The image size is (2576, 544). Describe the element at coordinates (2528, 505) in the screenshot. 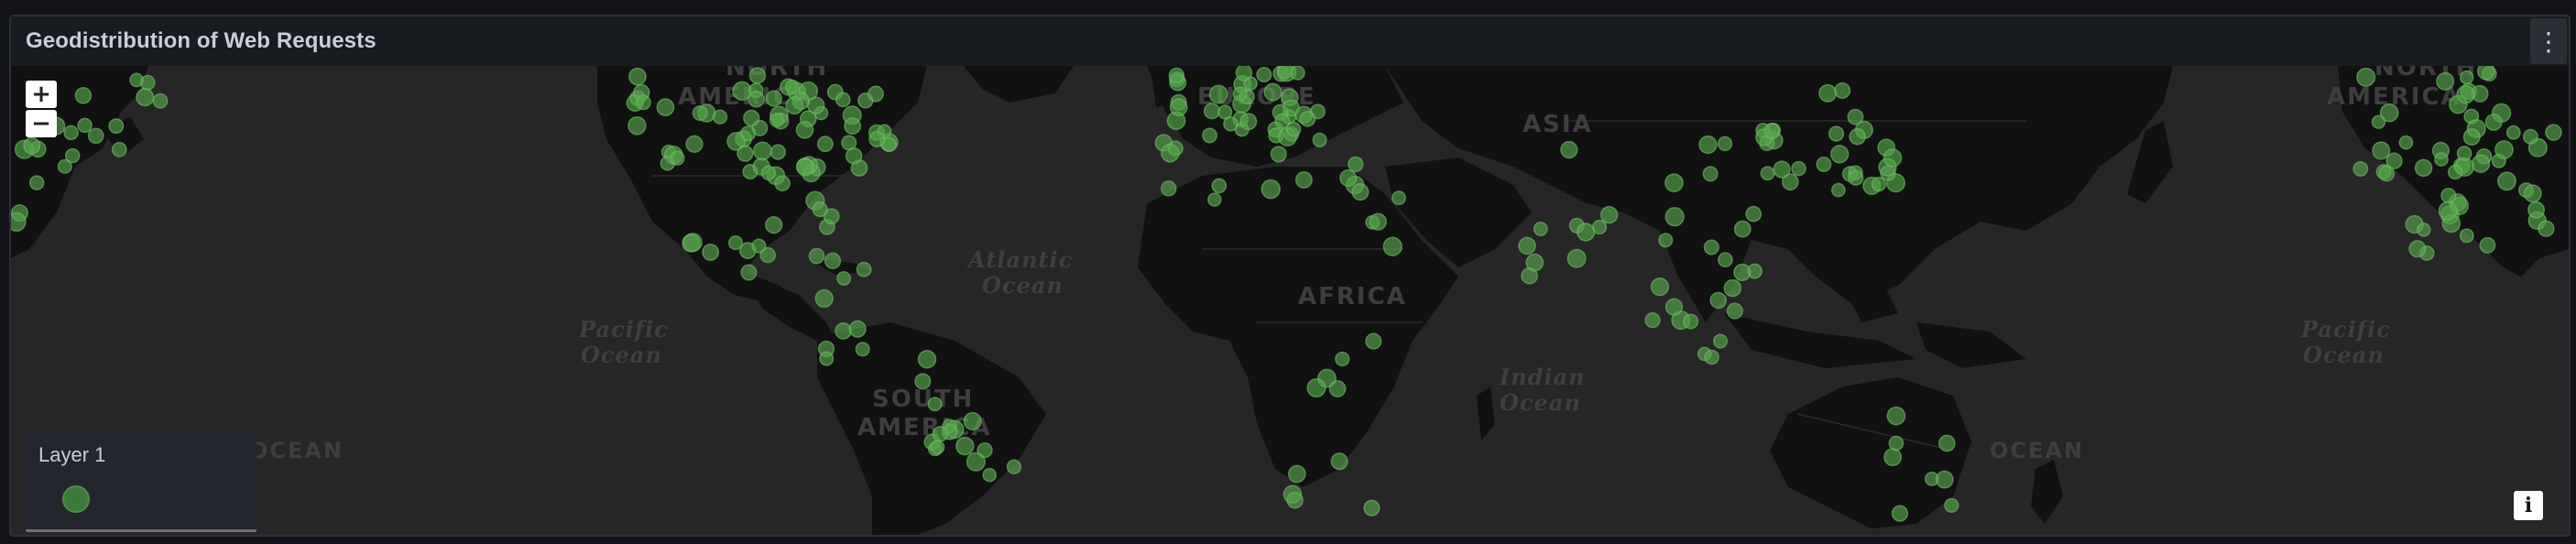

I see `info-button: i` at that location.